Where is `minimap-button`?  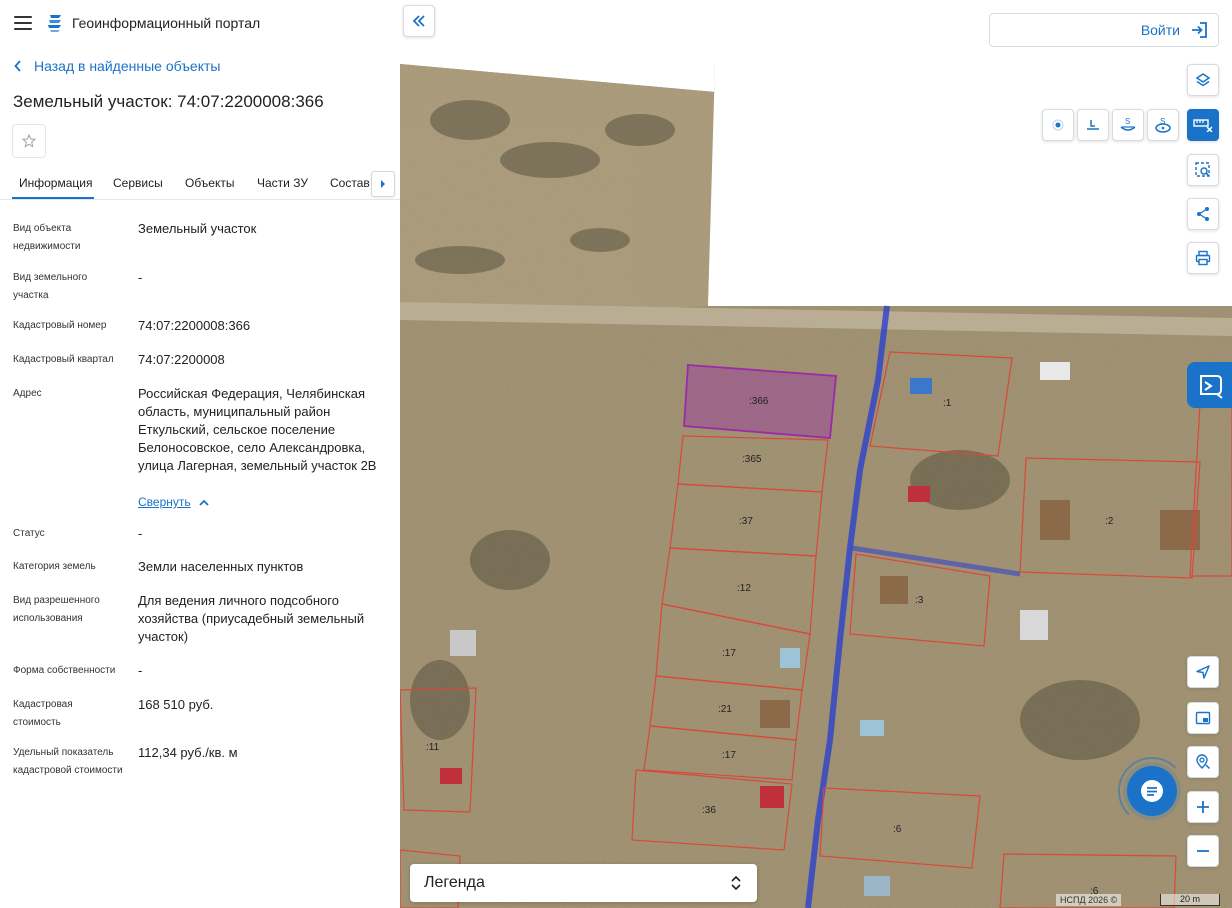
minimap-button is located at coordinates (1203, 718).